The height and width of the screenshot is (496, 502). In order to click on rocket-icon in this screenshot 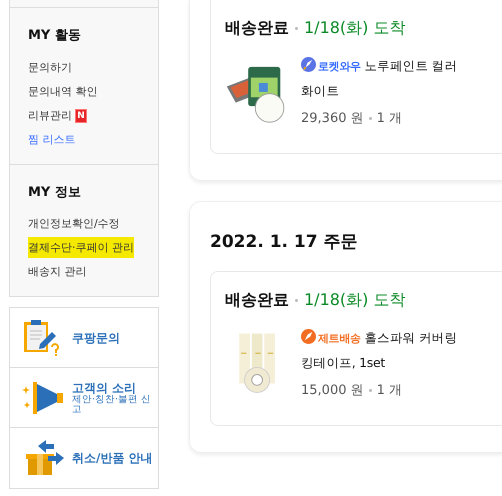, I will do `click(308, 64)`.